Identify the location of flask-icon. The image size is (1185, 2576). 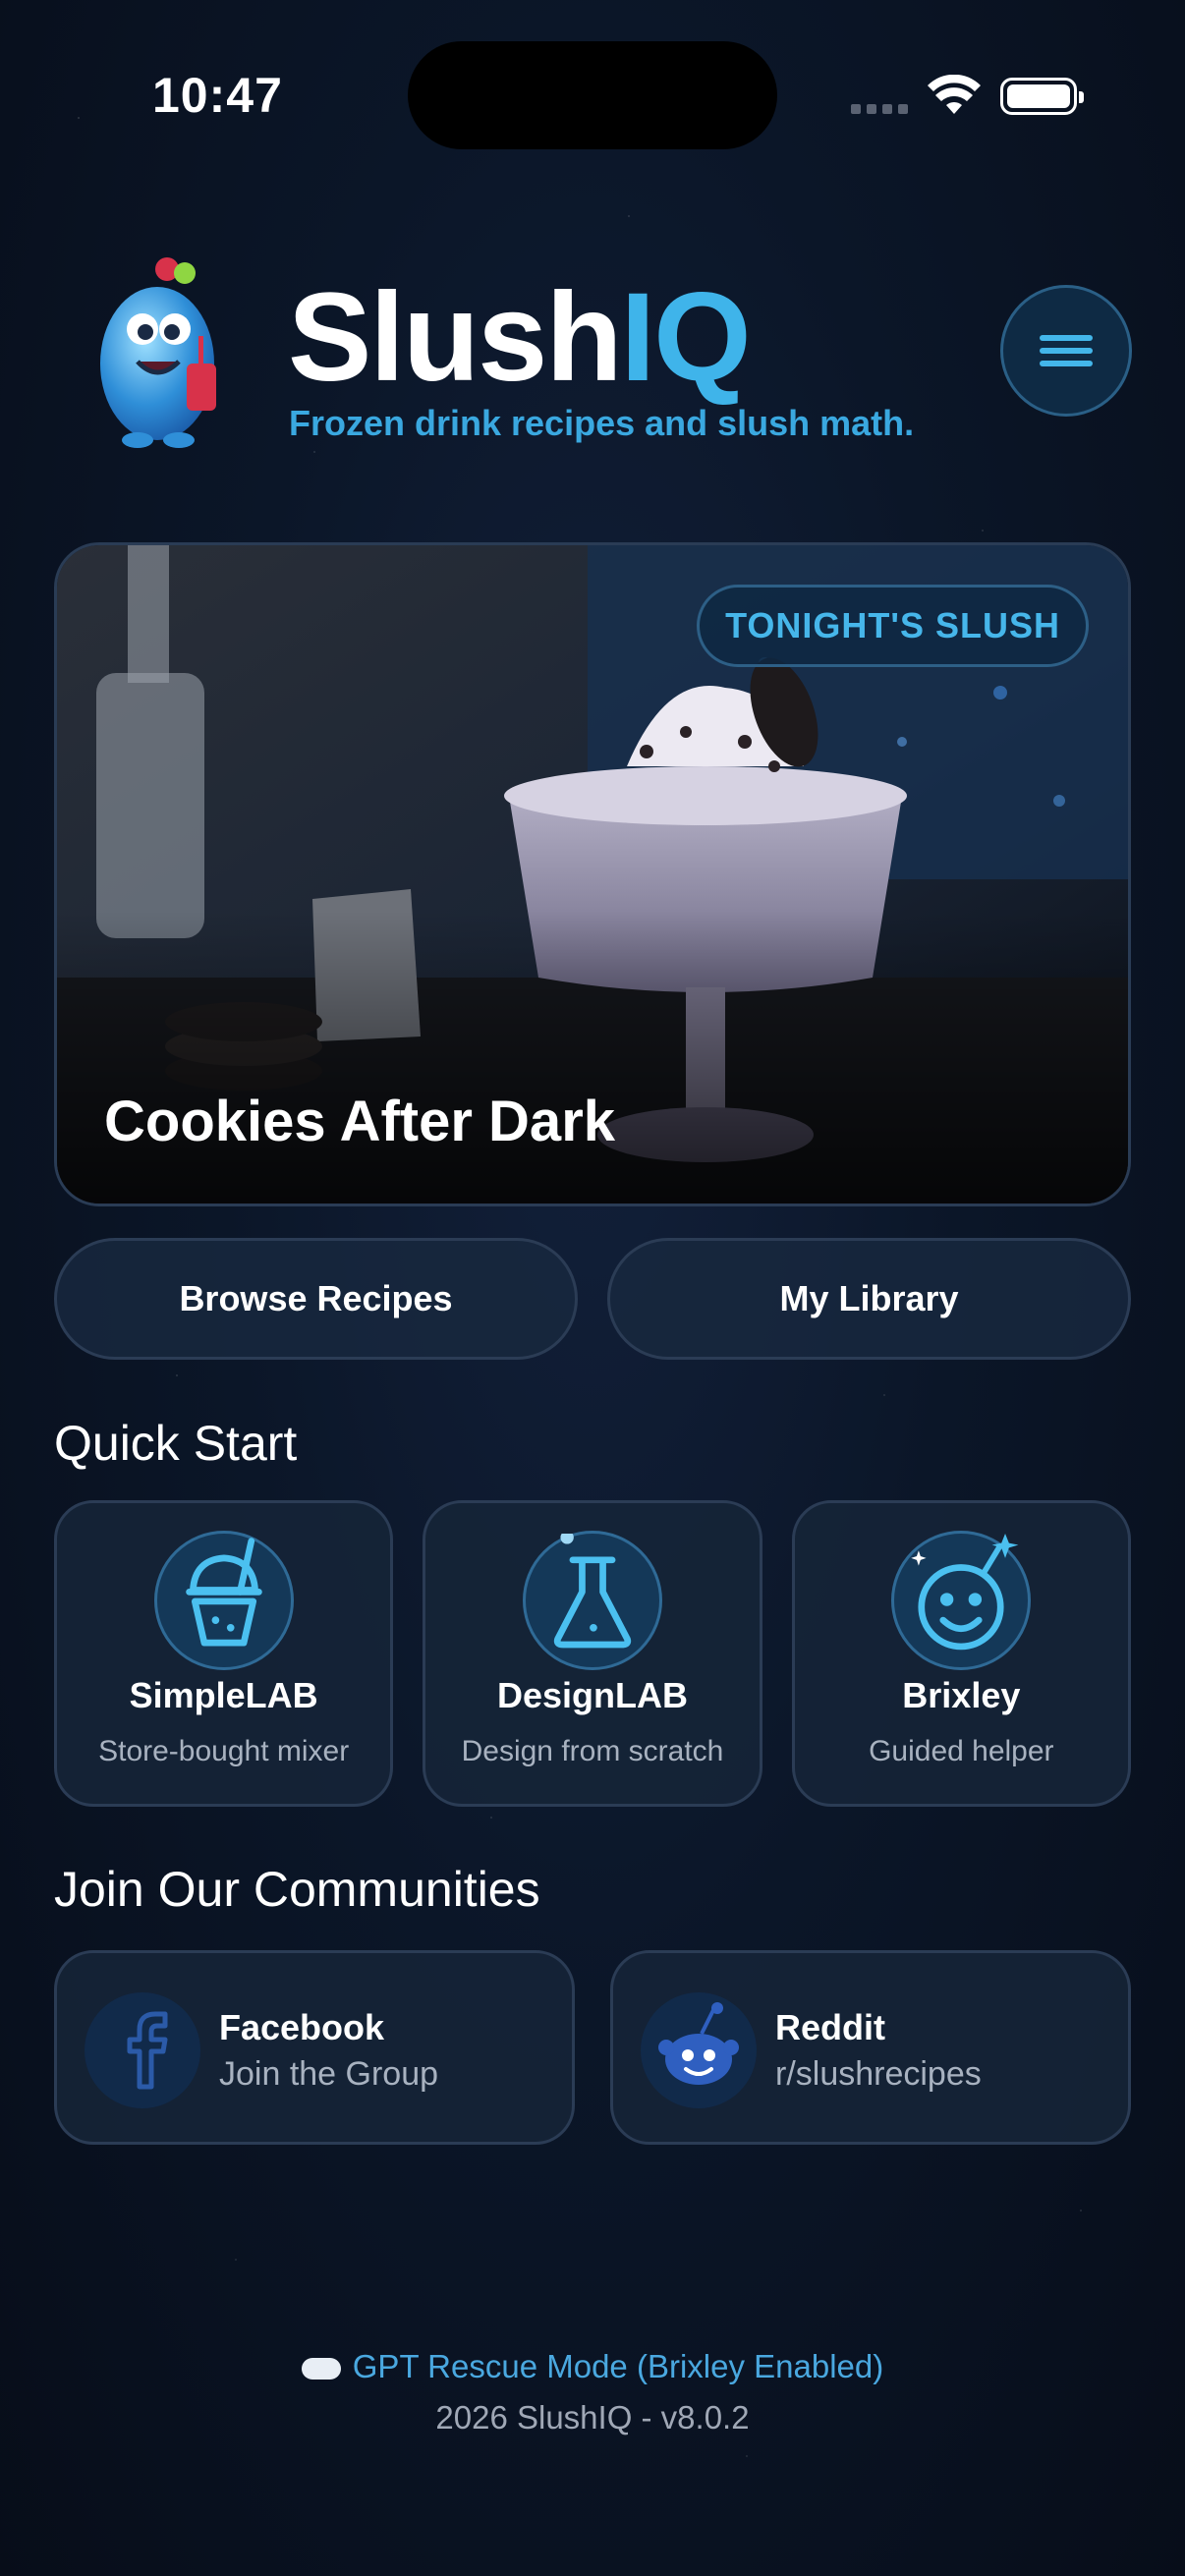
(592, 1600).